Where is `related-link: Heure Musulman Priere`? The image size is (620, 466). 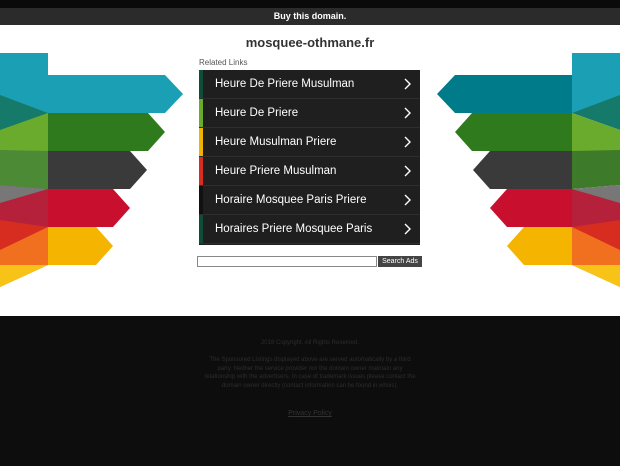
related-link: Heure Musulman Priere is located at coordinates (309, 142).